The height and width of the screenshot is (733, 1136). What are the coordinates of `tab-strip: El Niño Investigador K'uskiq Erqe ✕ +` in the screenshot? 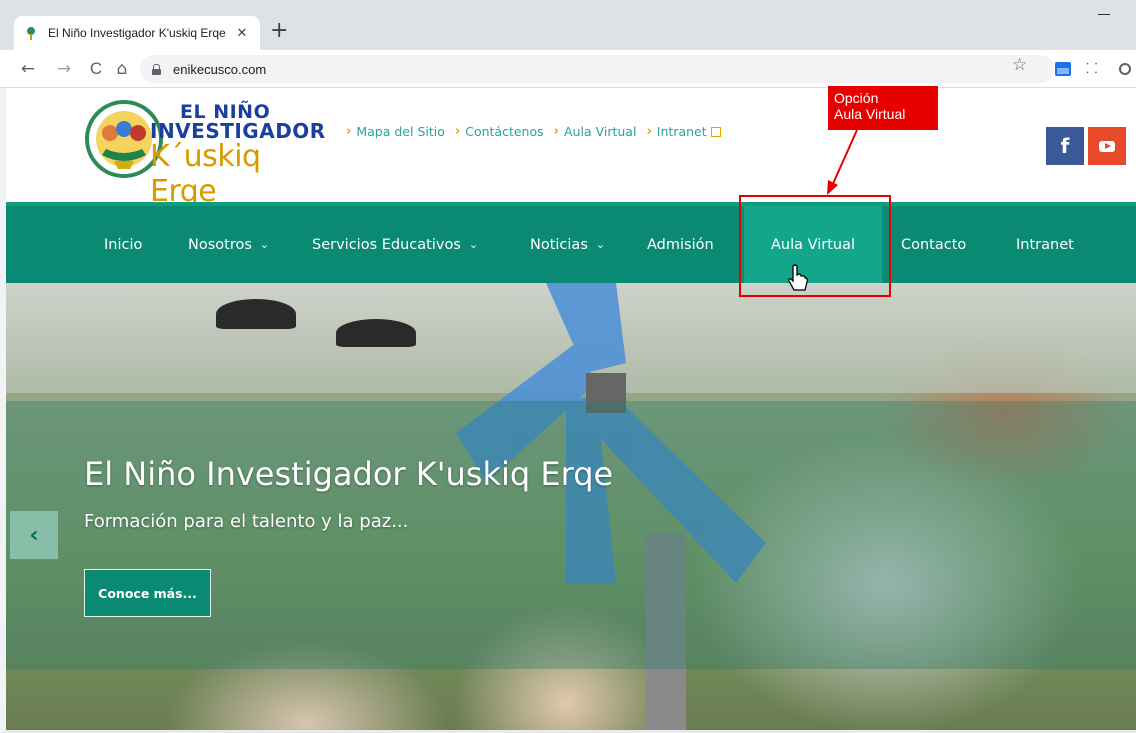 It's located at (568, 25).